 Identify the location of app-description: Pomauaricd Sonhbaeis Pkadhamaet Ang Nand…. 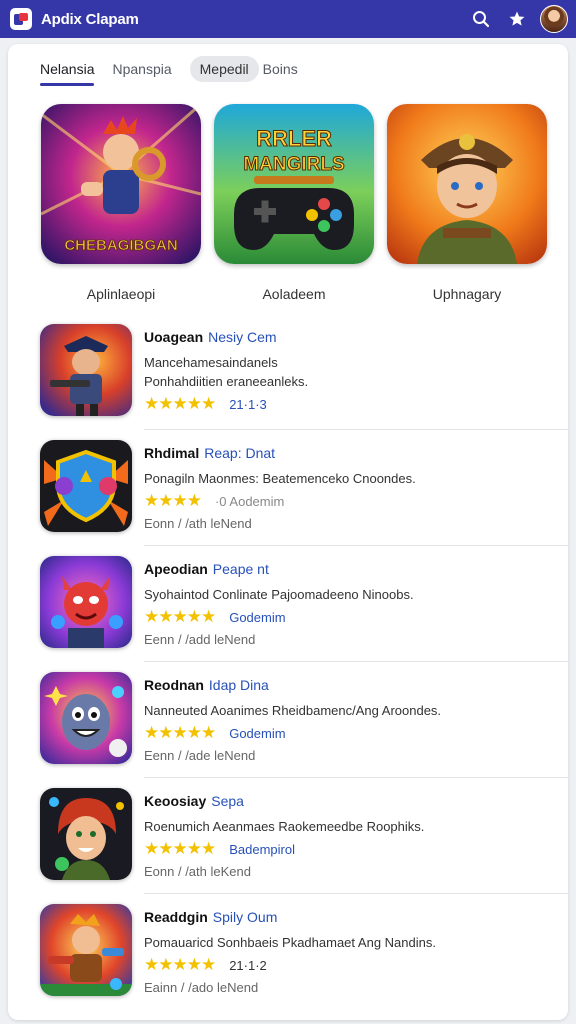
(290, 942).